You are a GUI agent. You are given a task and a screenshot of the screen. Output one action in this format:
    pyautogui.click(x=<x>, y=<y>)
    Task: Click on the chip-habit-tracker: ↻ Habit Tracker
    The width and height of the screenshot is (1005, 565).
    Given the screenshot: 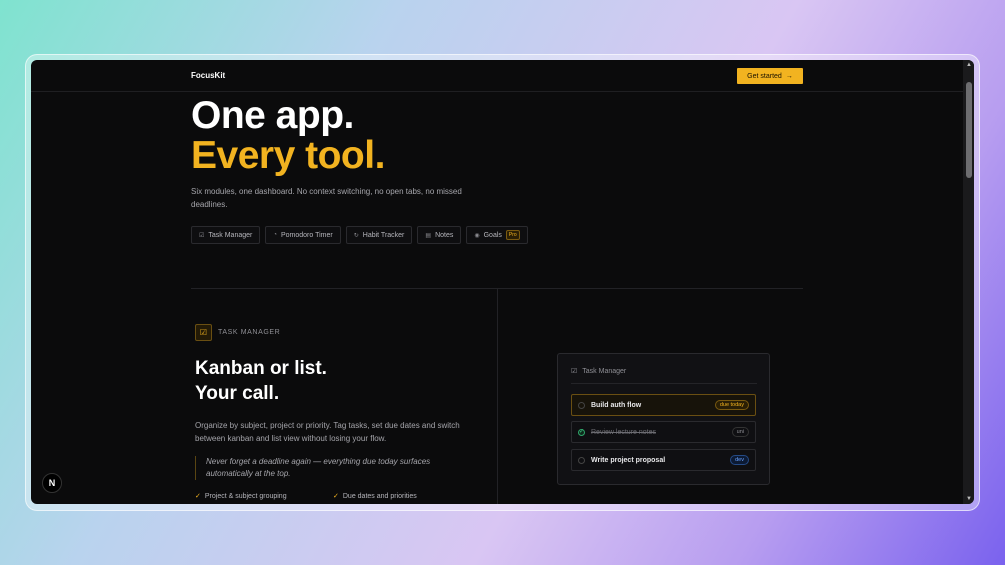 What is the action you would take?
    pyautogui.click(x=379, y=235)
    